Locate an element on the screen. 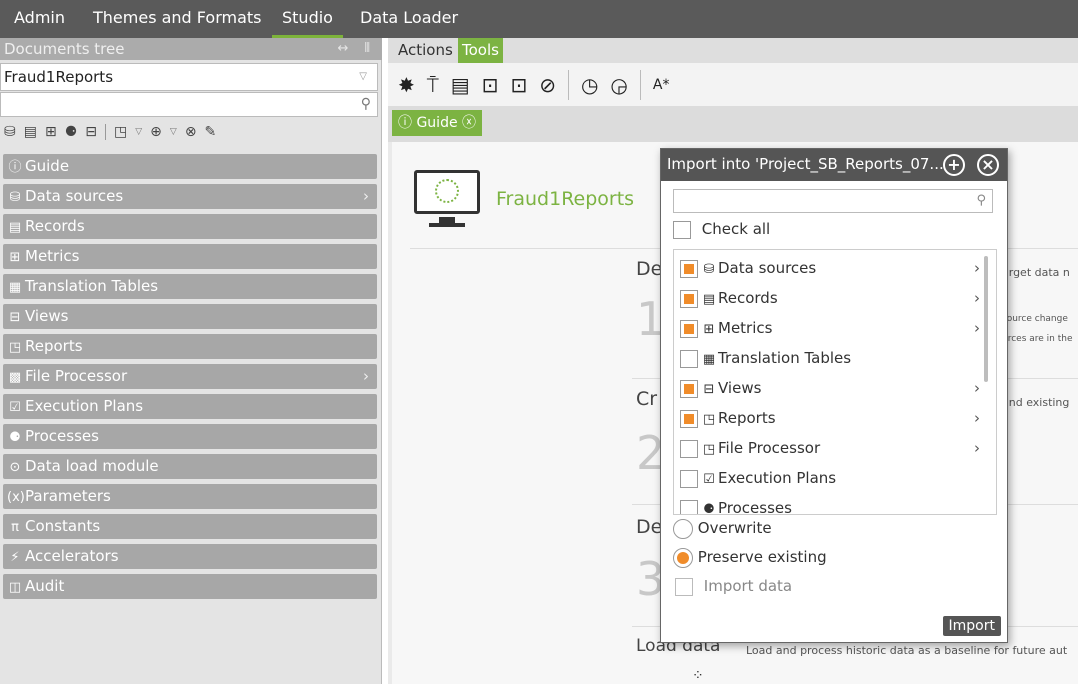 Image resolution: width=1086 pixels, height=690 pixels. sidebar-item-data-sources: ⛁ Data sources › is located at coordinates (190, 196).